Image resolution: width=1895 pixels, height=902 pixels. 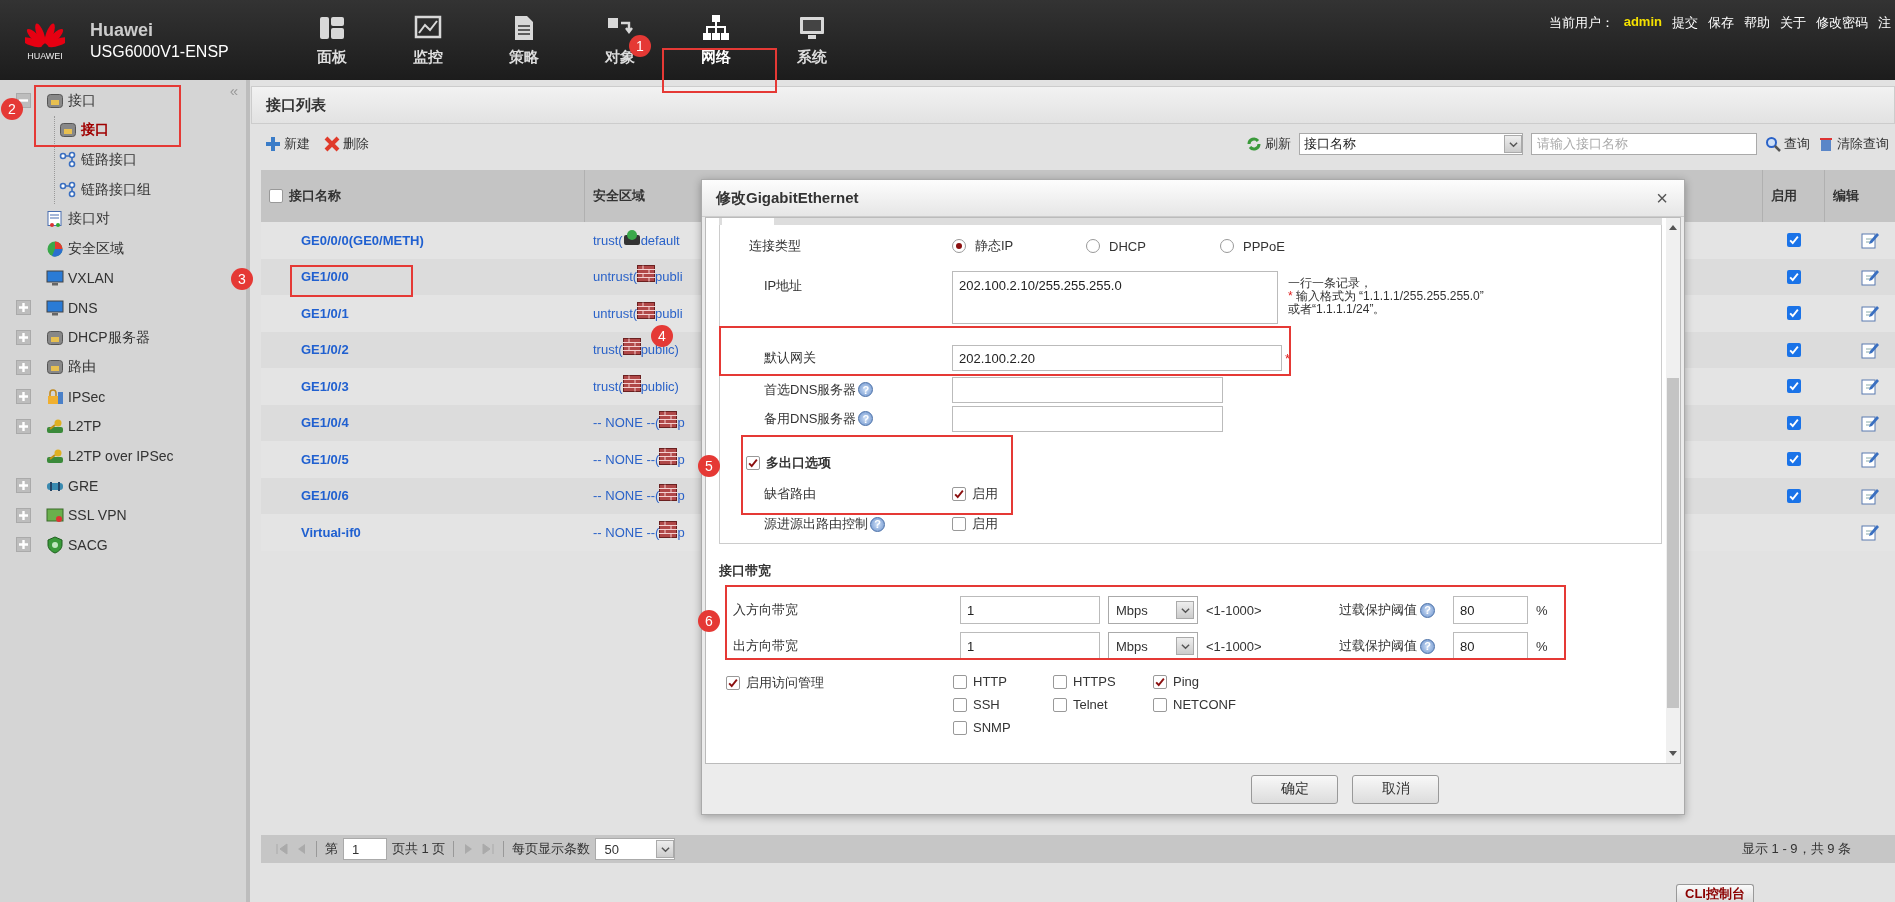 What do you see at coordinates (1793, 47) in the screenshot?
I see `header-link: 关于` at bounding box center [1793, 47].